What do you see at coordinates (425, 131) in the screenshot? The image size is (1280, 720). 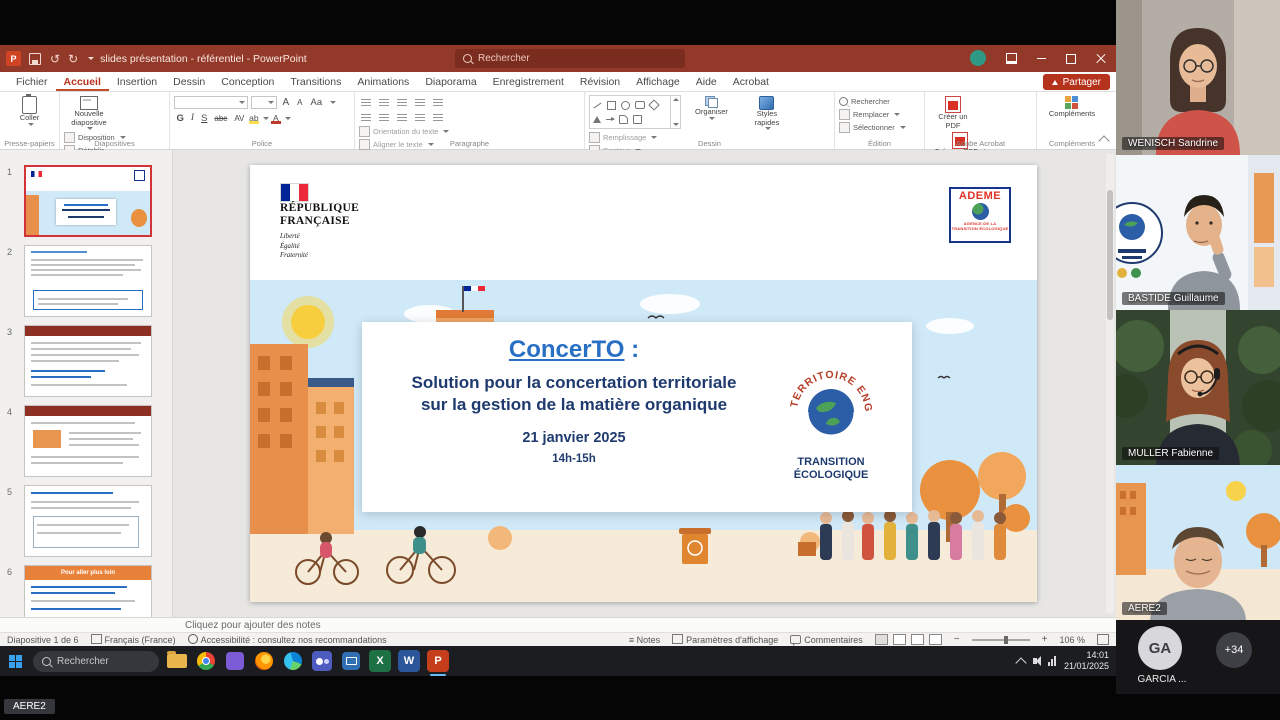 I see `text-direction-button: Orientation du texte` at bounding box center [425, 131].